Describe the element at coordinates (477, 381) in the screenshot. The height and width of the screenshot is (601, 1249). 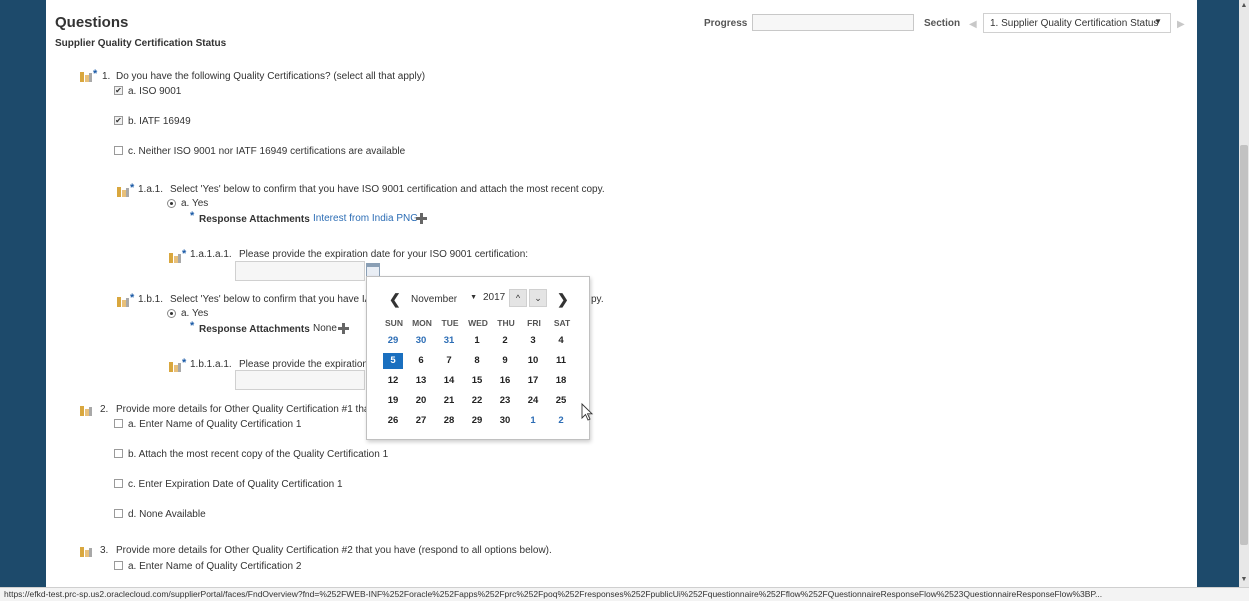
I see `calendar-day: 15` at that location.